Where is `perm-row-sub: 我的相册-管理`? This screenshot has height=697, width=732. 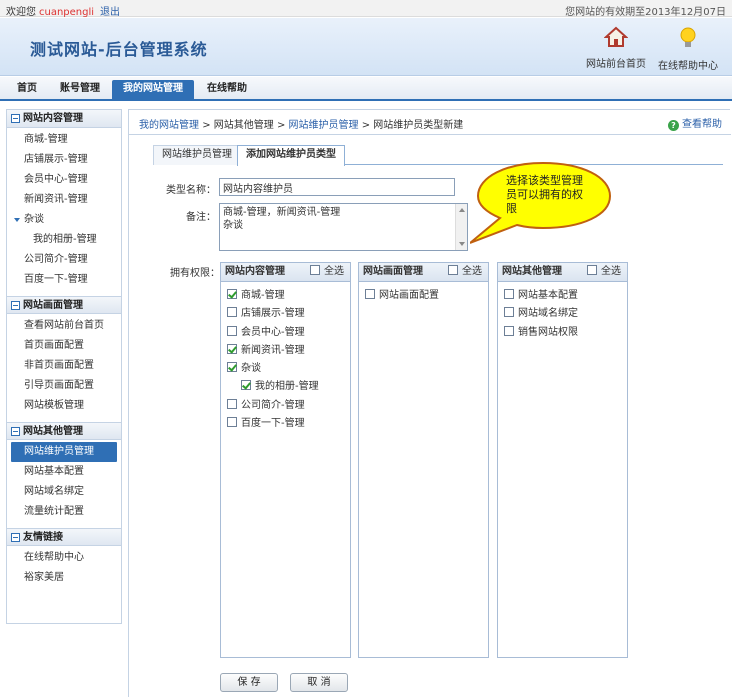
perm-row-sub: 我的相册-管理 is located at coordinates (285, 387).